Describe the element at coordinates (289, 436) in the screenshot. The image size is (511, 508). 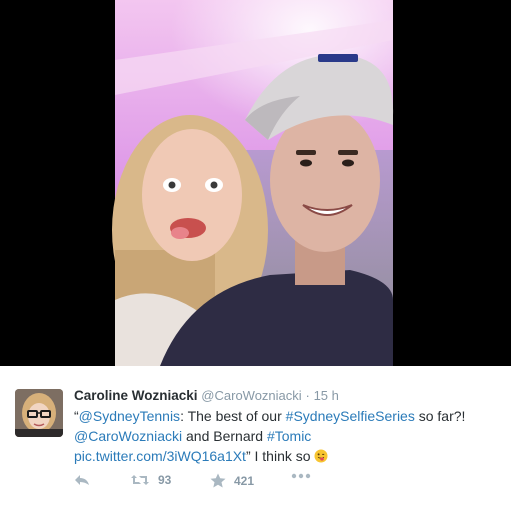
I see `hashtag-tomic: #Tomic` at that location.